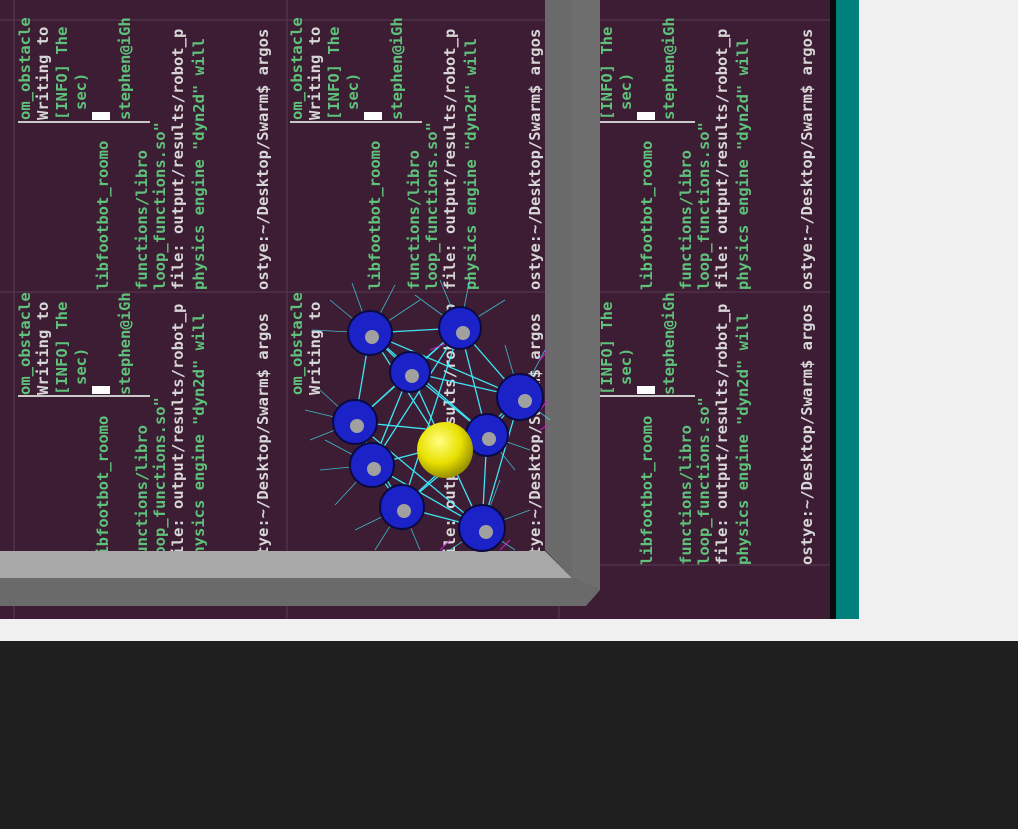 This screenshot has height=829, width=1018. Describe the element at coordinates (847, 309) in the screenshot. I see `teal-edge` at that location.